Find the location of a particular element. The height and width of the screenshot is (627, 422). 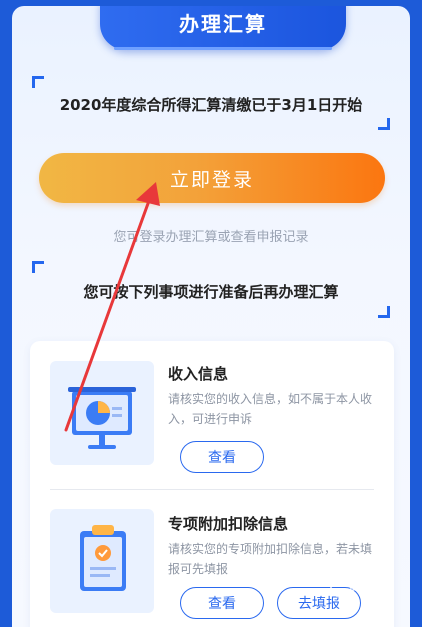

view-income-button: 查看 is located at coordinates (222, 457).